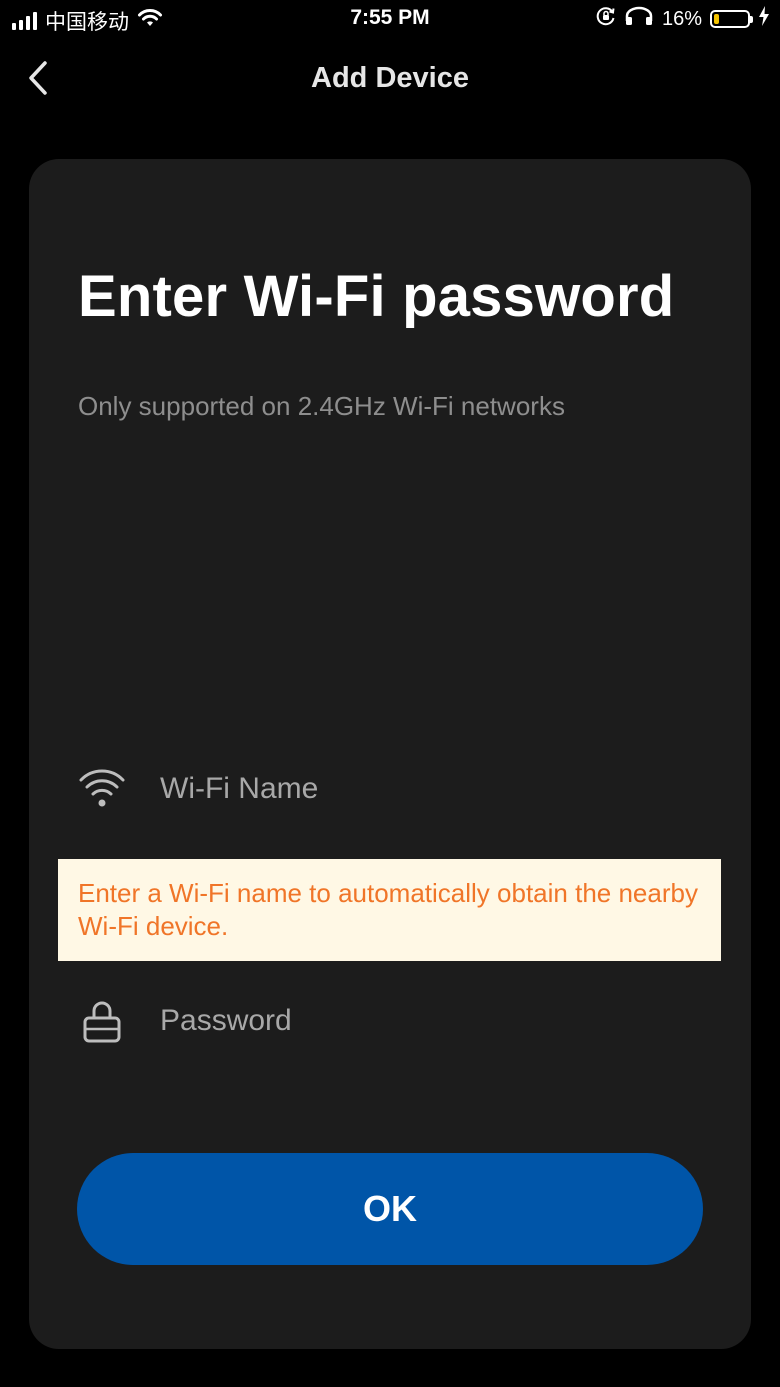 Image resolution: width=780 pixels, height=1387 pixels. What do you see at coordinates (420, 789) in the screenshot?
I see `wifi-name-input` at bounding box center [420, 789].